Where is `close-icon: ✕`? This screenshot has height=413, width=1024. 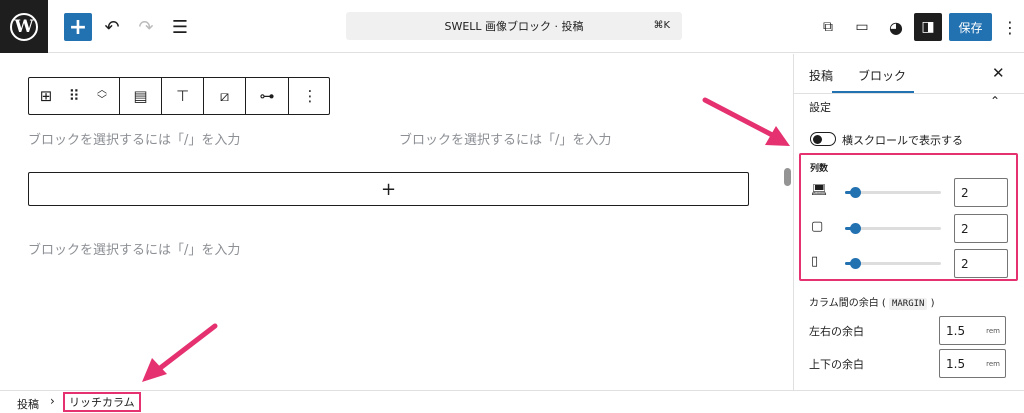 close-icon: ✕ is located at coordinates (998, 73).